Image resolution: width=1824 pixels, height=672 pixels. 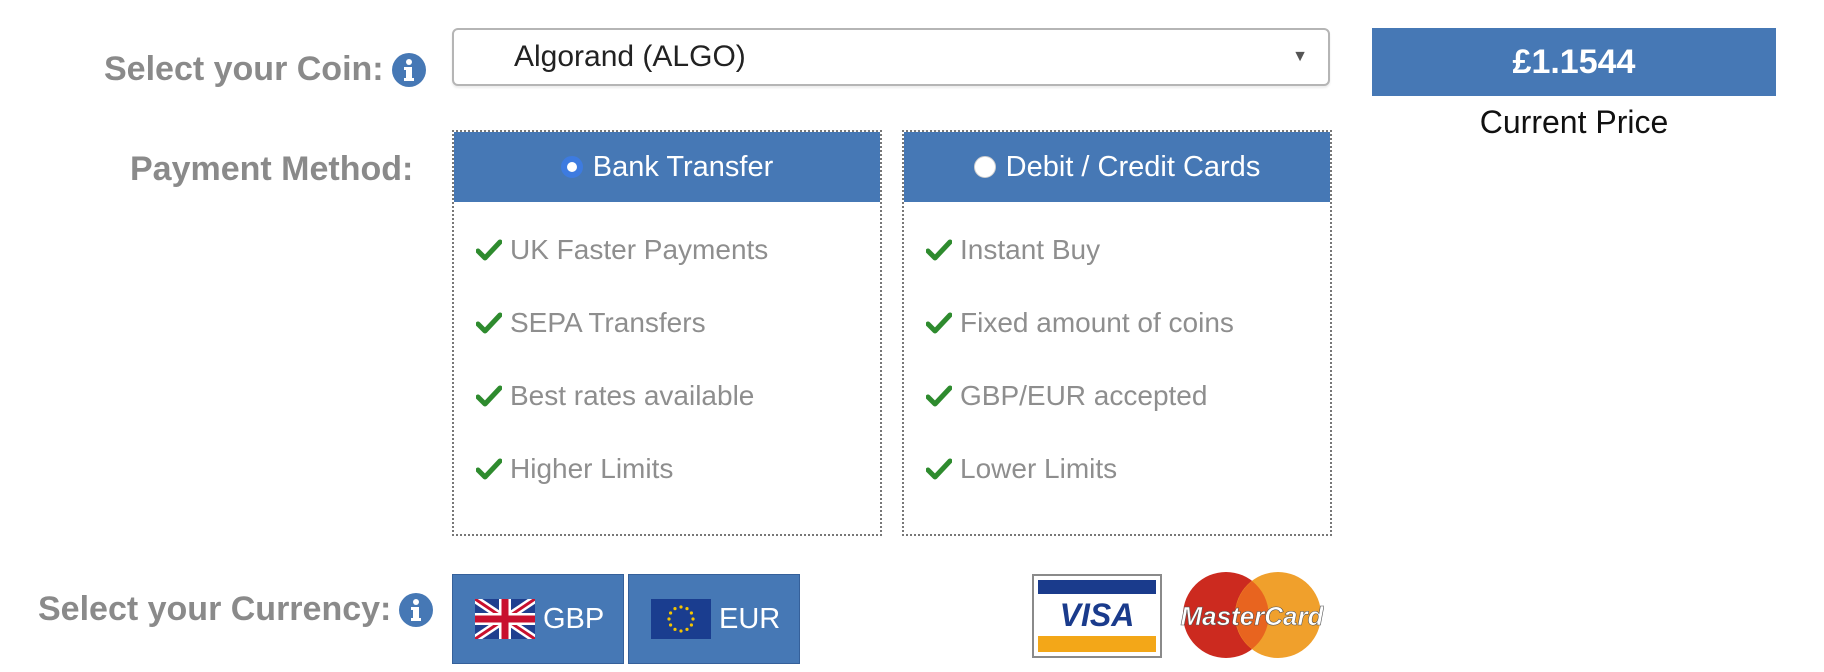 What do you see at coordinates (639, 249) in the screenshot?
I see `feature-text: UK Faster Payments` at bounding box center [639, 249].